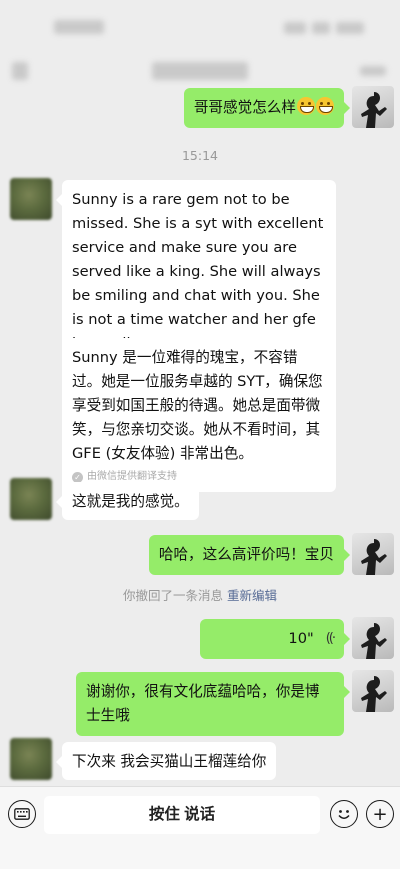  What do you see at coordinates (172, 595) in the screenshot?
I see `recall-text: 你撤回了一条消息` at bounding box center [172, 595].